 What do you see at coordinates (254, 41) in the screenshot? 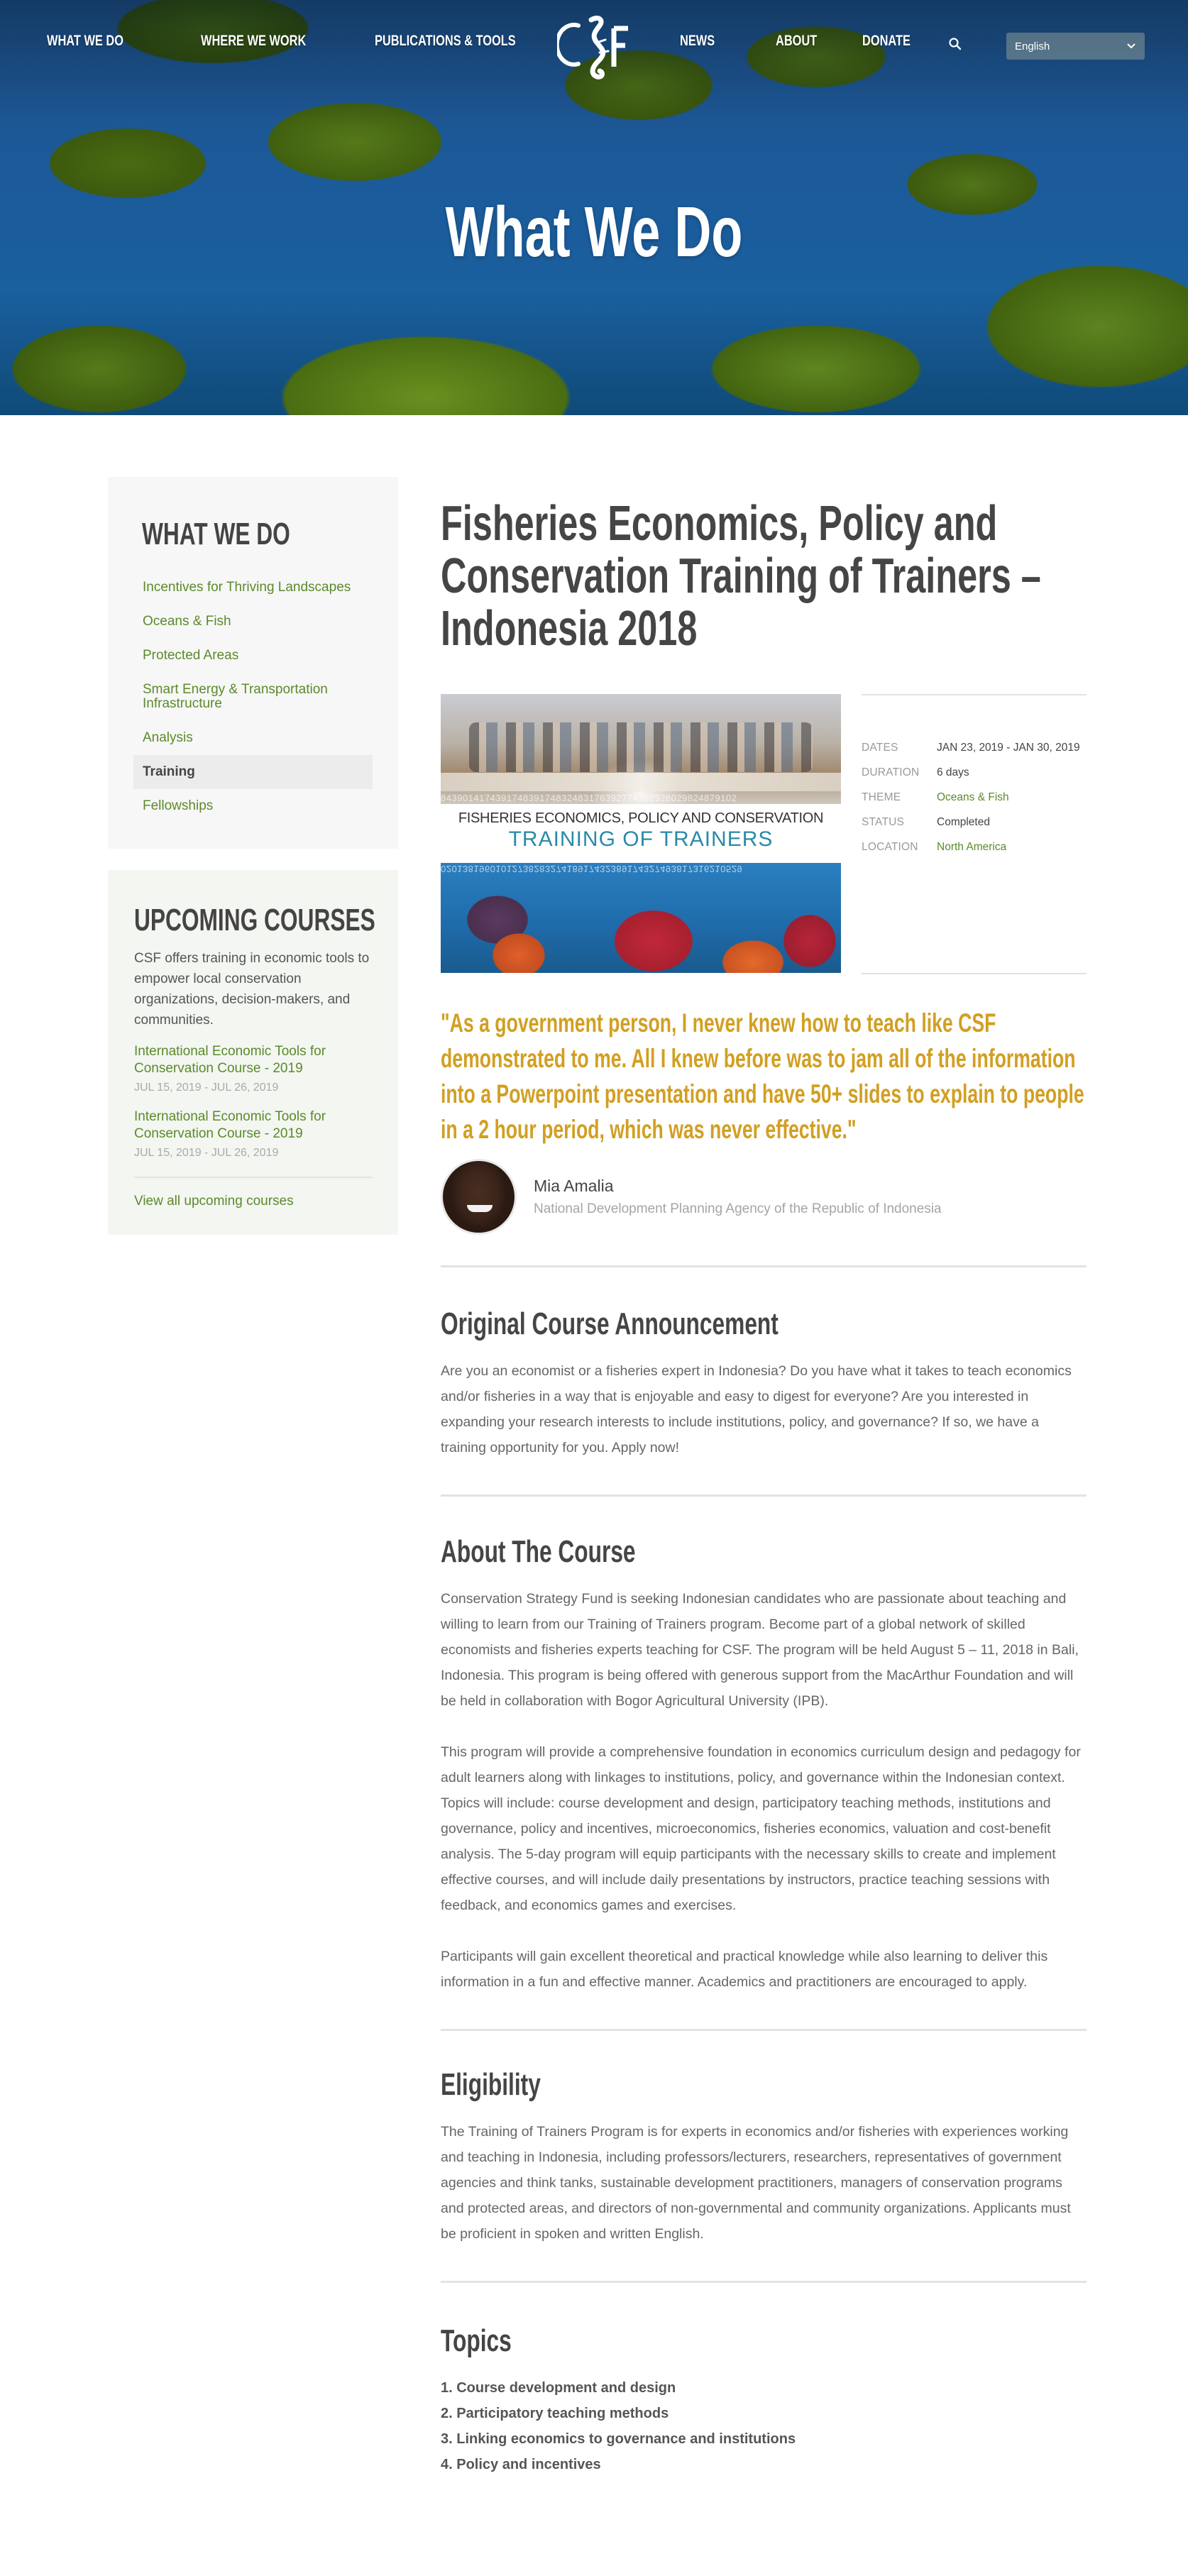
I see `nav-where-we-work: WHERE WE WORK` at bounding box center [254, 41].